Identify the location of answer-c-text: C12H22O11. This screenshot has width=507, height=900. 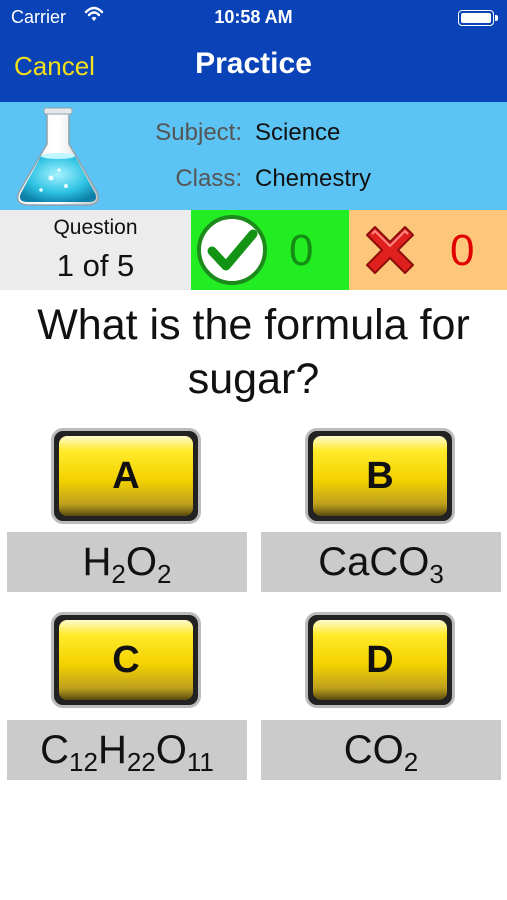
(127, 750).